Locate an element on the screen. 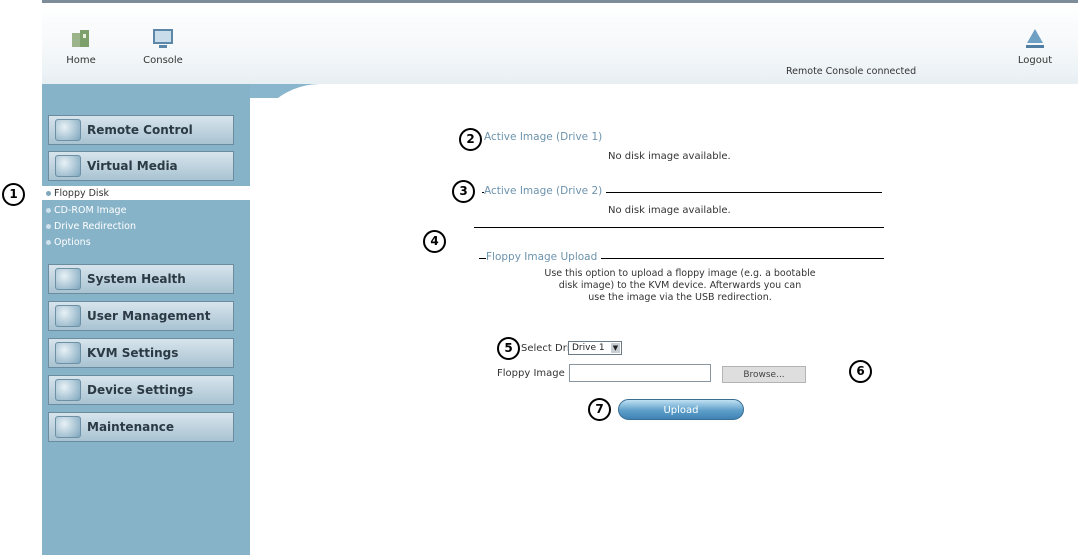 The image size is (1078, 555). console-button: Console is located at coordinates (163, 45).